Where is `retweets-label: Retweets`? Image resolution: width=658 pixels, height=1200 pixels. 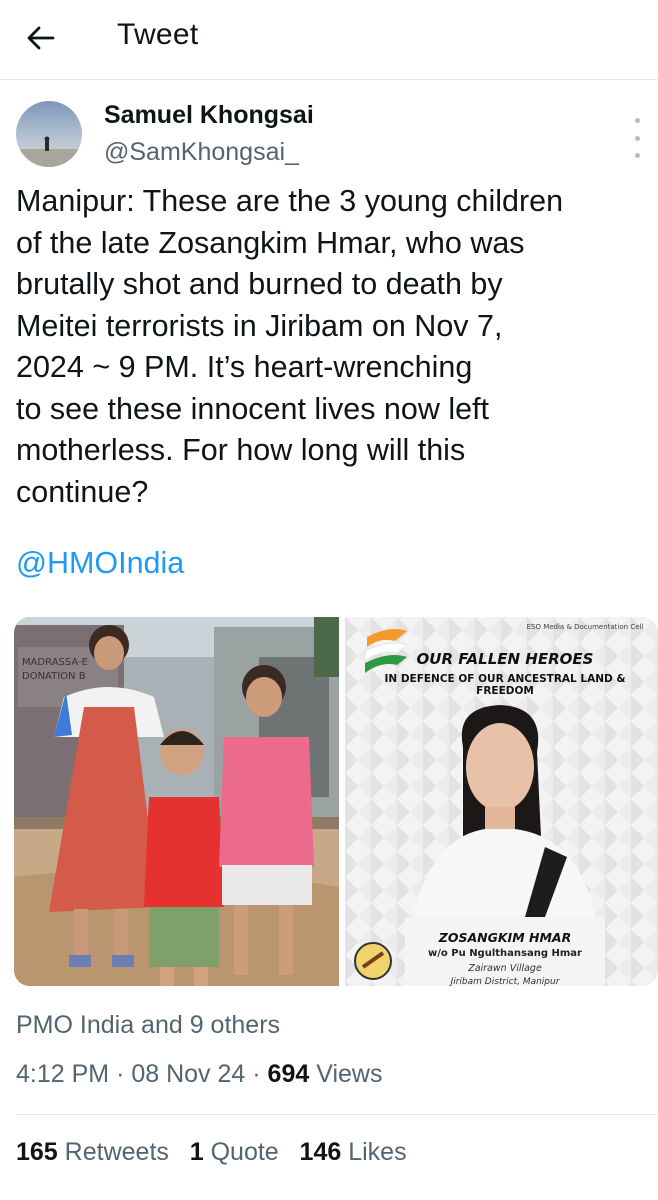
retweets-label: Retweets is located at coordinates (116, 1152).